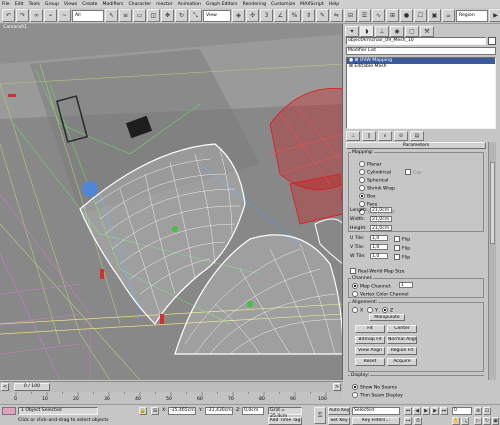 The width and height of the screenshot is (500, 425). I want to click on vertex-color-radio: Vertex Color Channel, so click(380, 294).